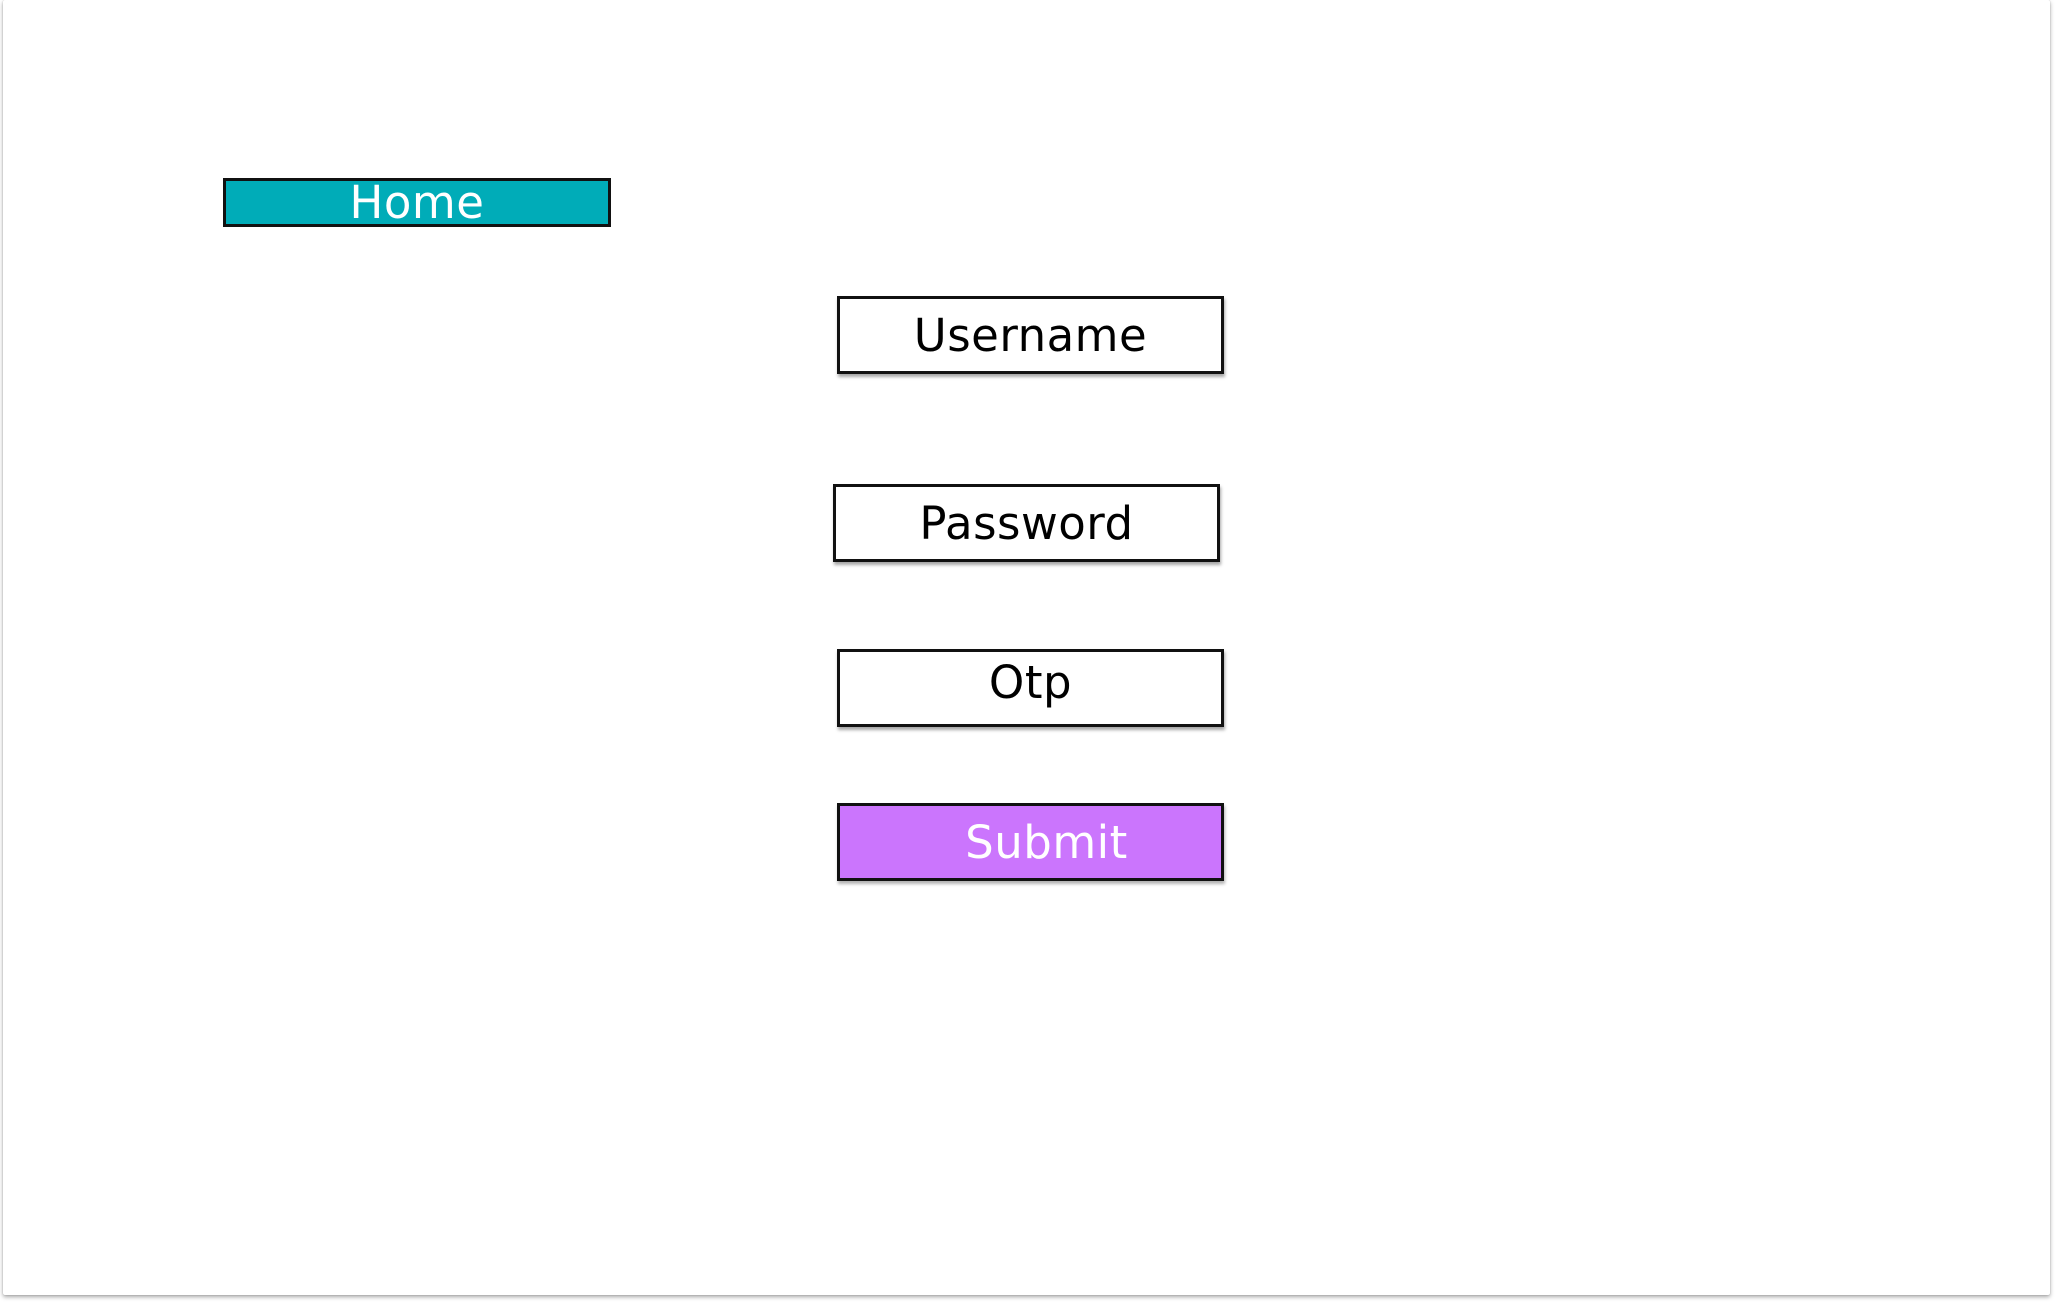 This screenshot has height=1305, width=2055. I want to click on username-field-placeholder: Username, so click(1030, 335).